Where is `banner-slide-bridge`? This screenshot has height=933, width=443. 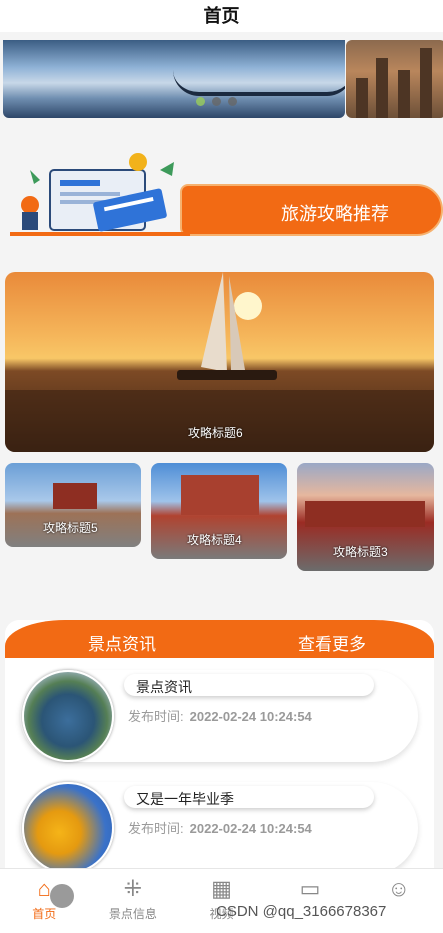 banner-slide-bridge is located at coordinates (174, 79).